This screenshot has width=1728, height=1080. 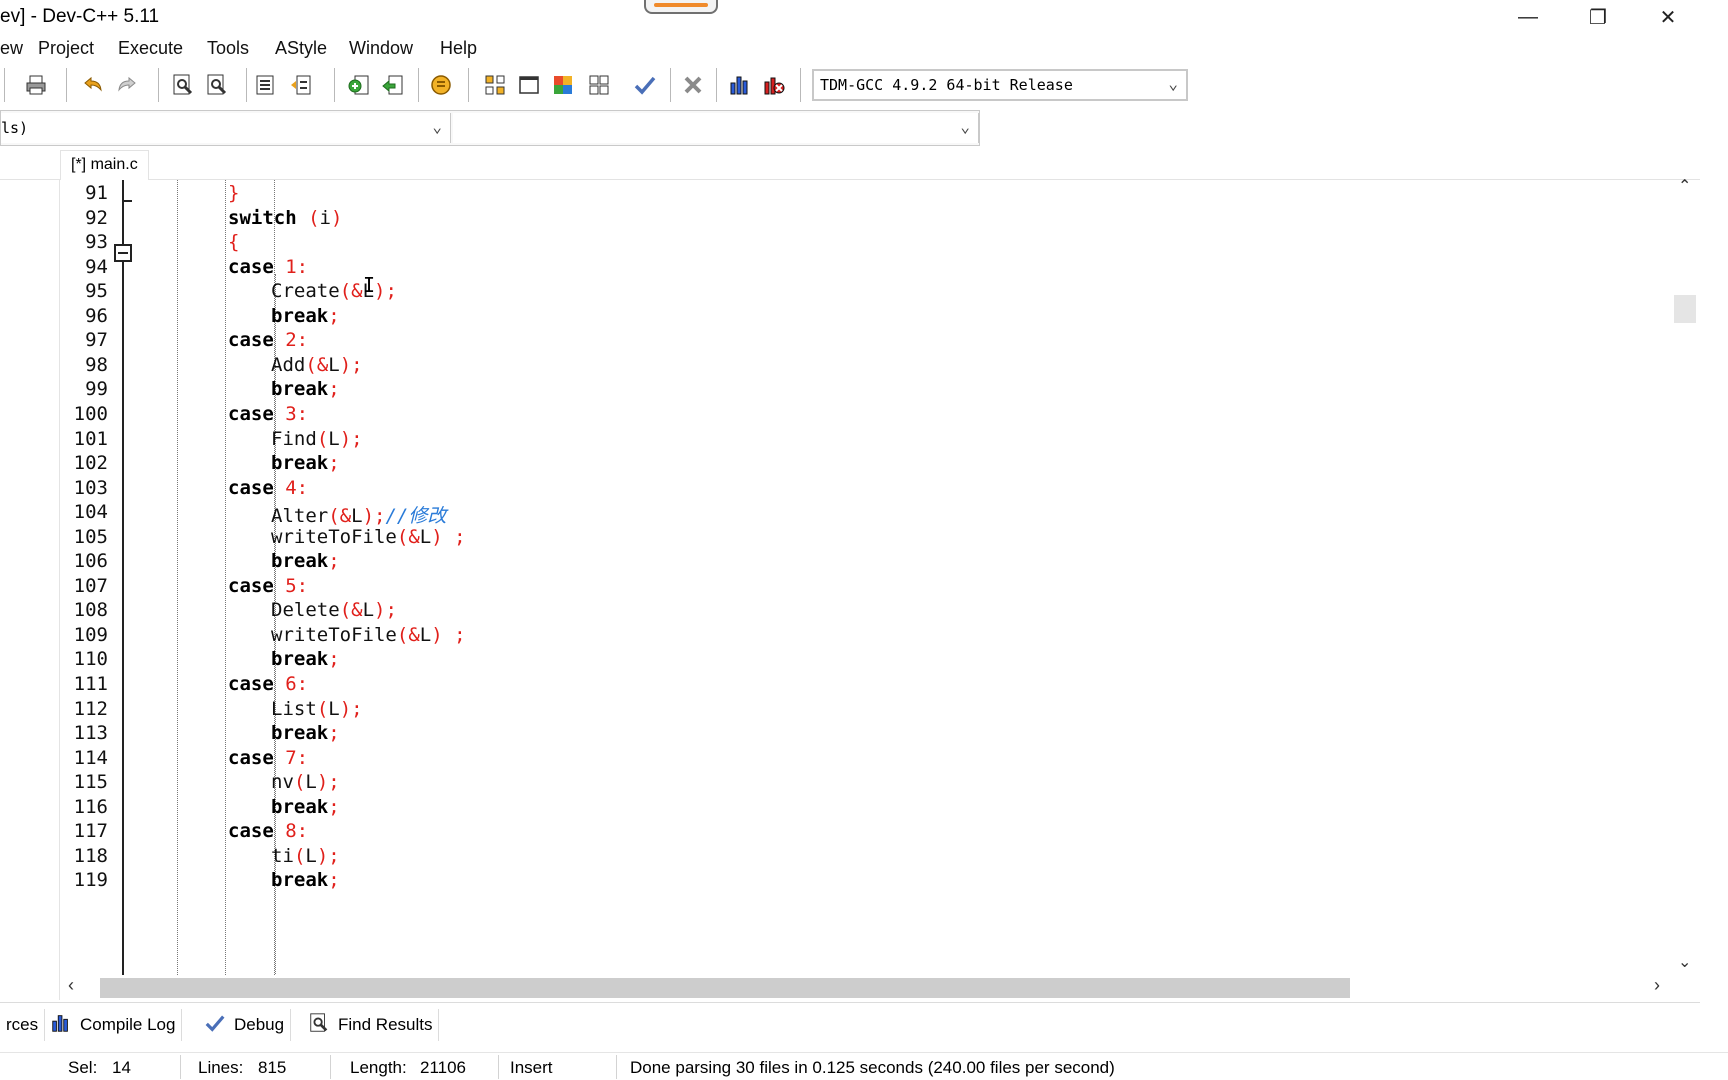 What do you see at coordinates (563, 85) in the screenshot?
I see `colors-icon` at bounding box center [563, 85].